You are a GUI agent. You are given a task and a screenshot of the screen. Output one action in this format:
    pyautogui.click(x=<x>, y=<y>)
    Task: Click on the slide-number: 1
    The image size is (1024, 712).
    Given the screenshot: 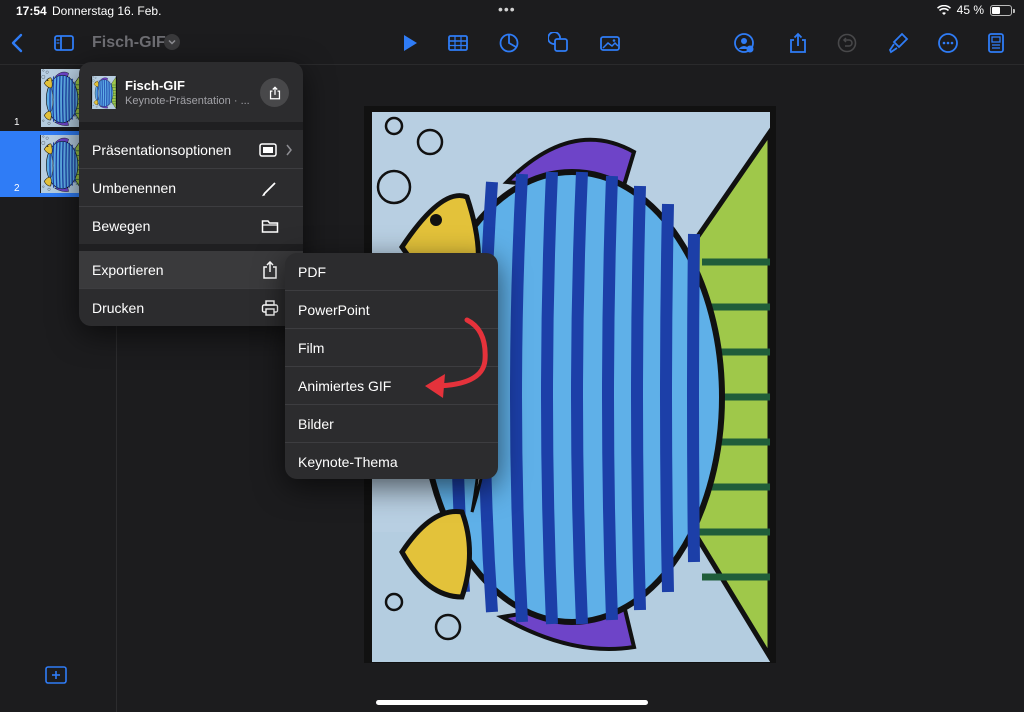 What is the action you would take?
    pyautogui.click(x=17, y=122)
    